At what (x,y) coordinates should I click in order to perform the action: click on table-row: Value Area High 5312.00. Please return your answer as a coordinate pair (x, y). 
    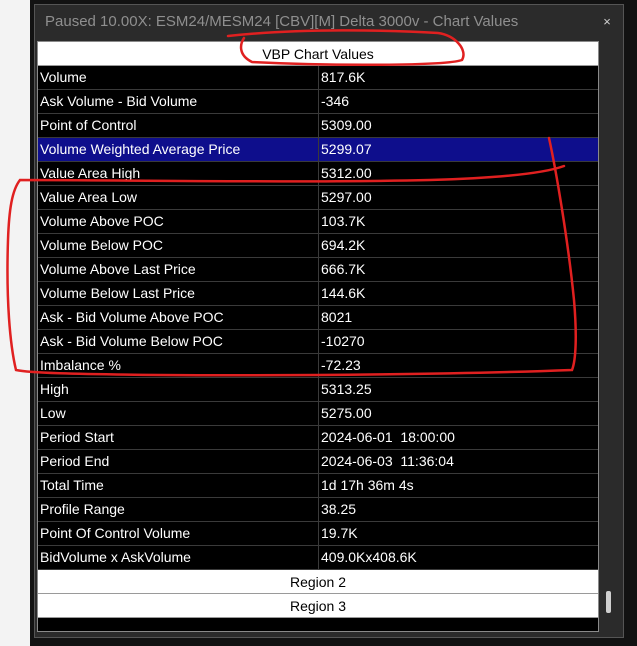
    Looking at the image, I should click on (318, 174).